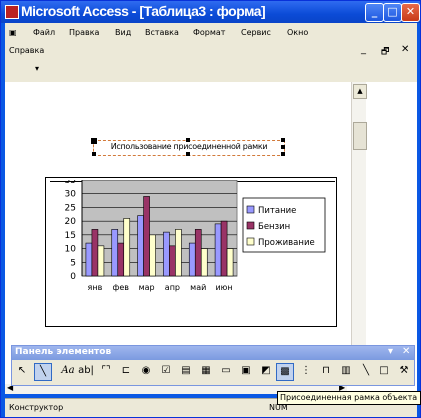 Image resolution: width=421 pixels, height=418 pixels. What do you see at coordinates (94, 154) in the screenshot?
I see `resize-handle-bottom-left` at bounding box center [94, 154].